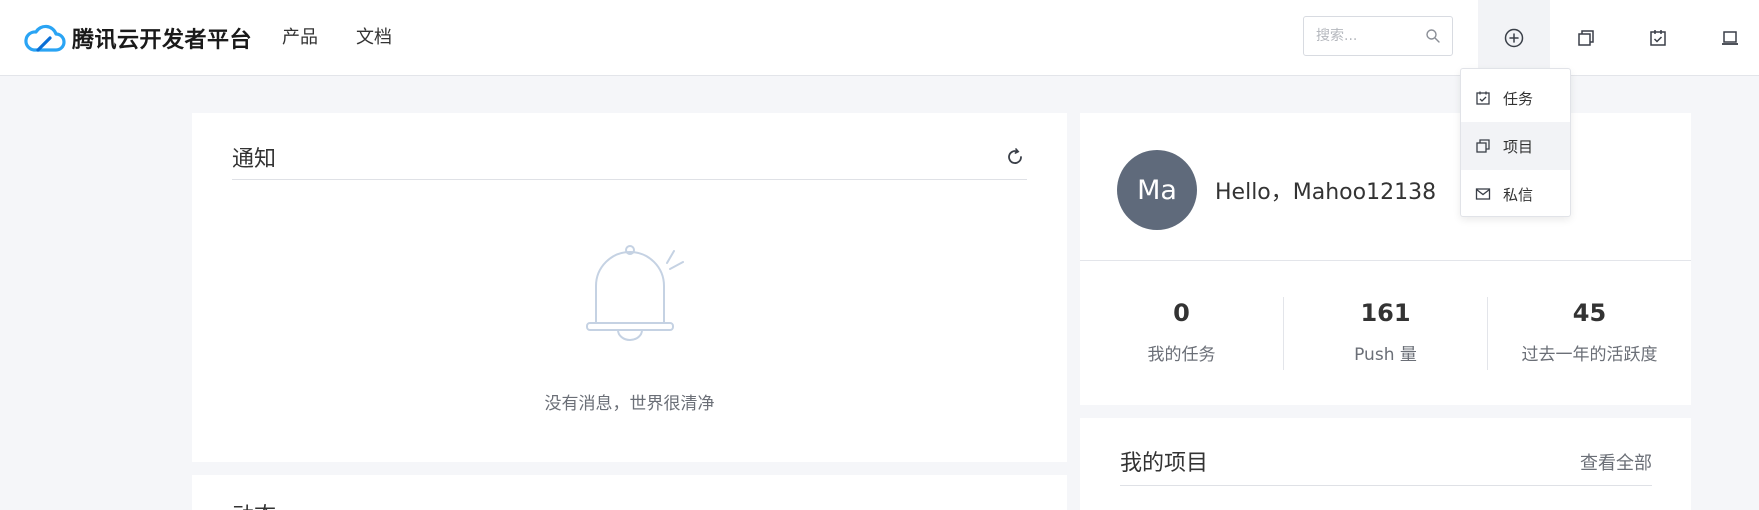 This screenshot has width=1759, height=510. What do you see at coordinates (1483, 194) in the screenshot?
I see `mail-icon` at bounding box center [1483, 194].